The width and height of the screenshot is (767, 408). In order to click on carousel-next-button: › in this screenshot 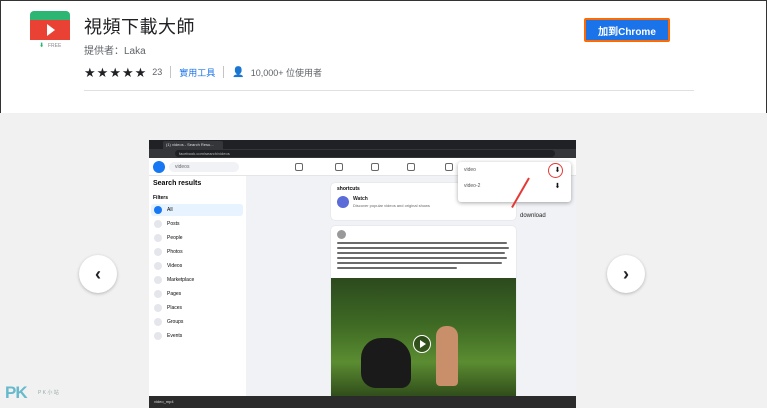, I will do `click(626, 274)`.